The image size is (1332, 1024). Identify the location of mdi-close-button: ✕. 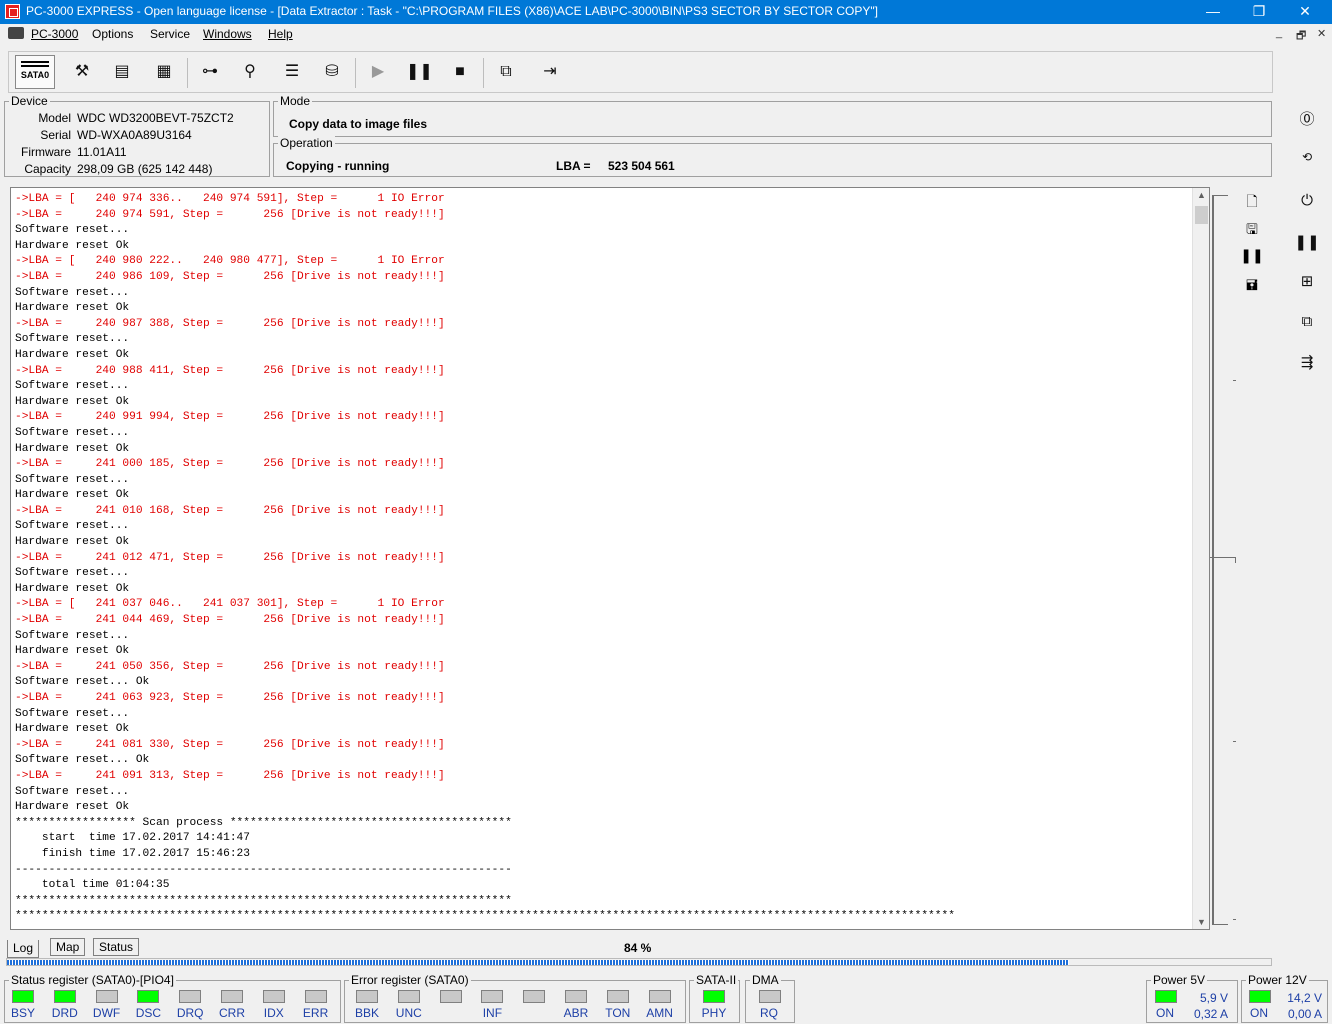
(1321, 33).